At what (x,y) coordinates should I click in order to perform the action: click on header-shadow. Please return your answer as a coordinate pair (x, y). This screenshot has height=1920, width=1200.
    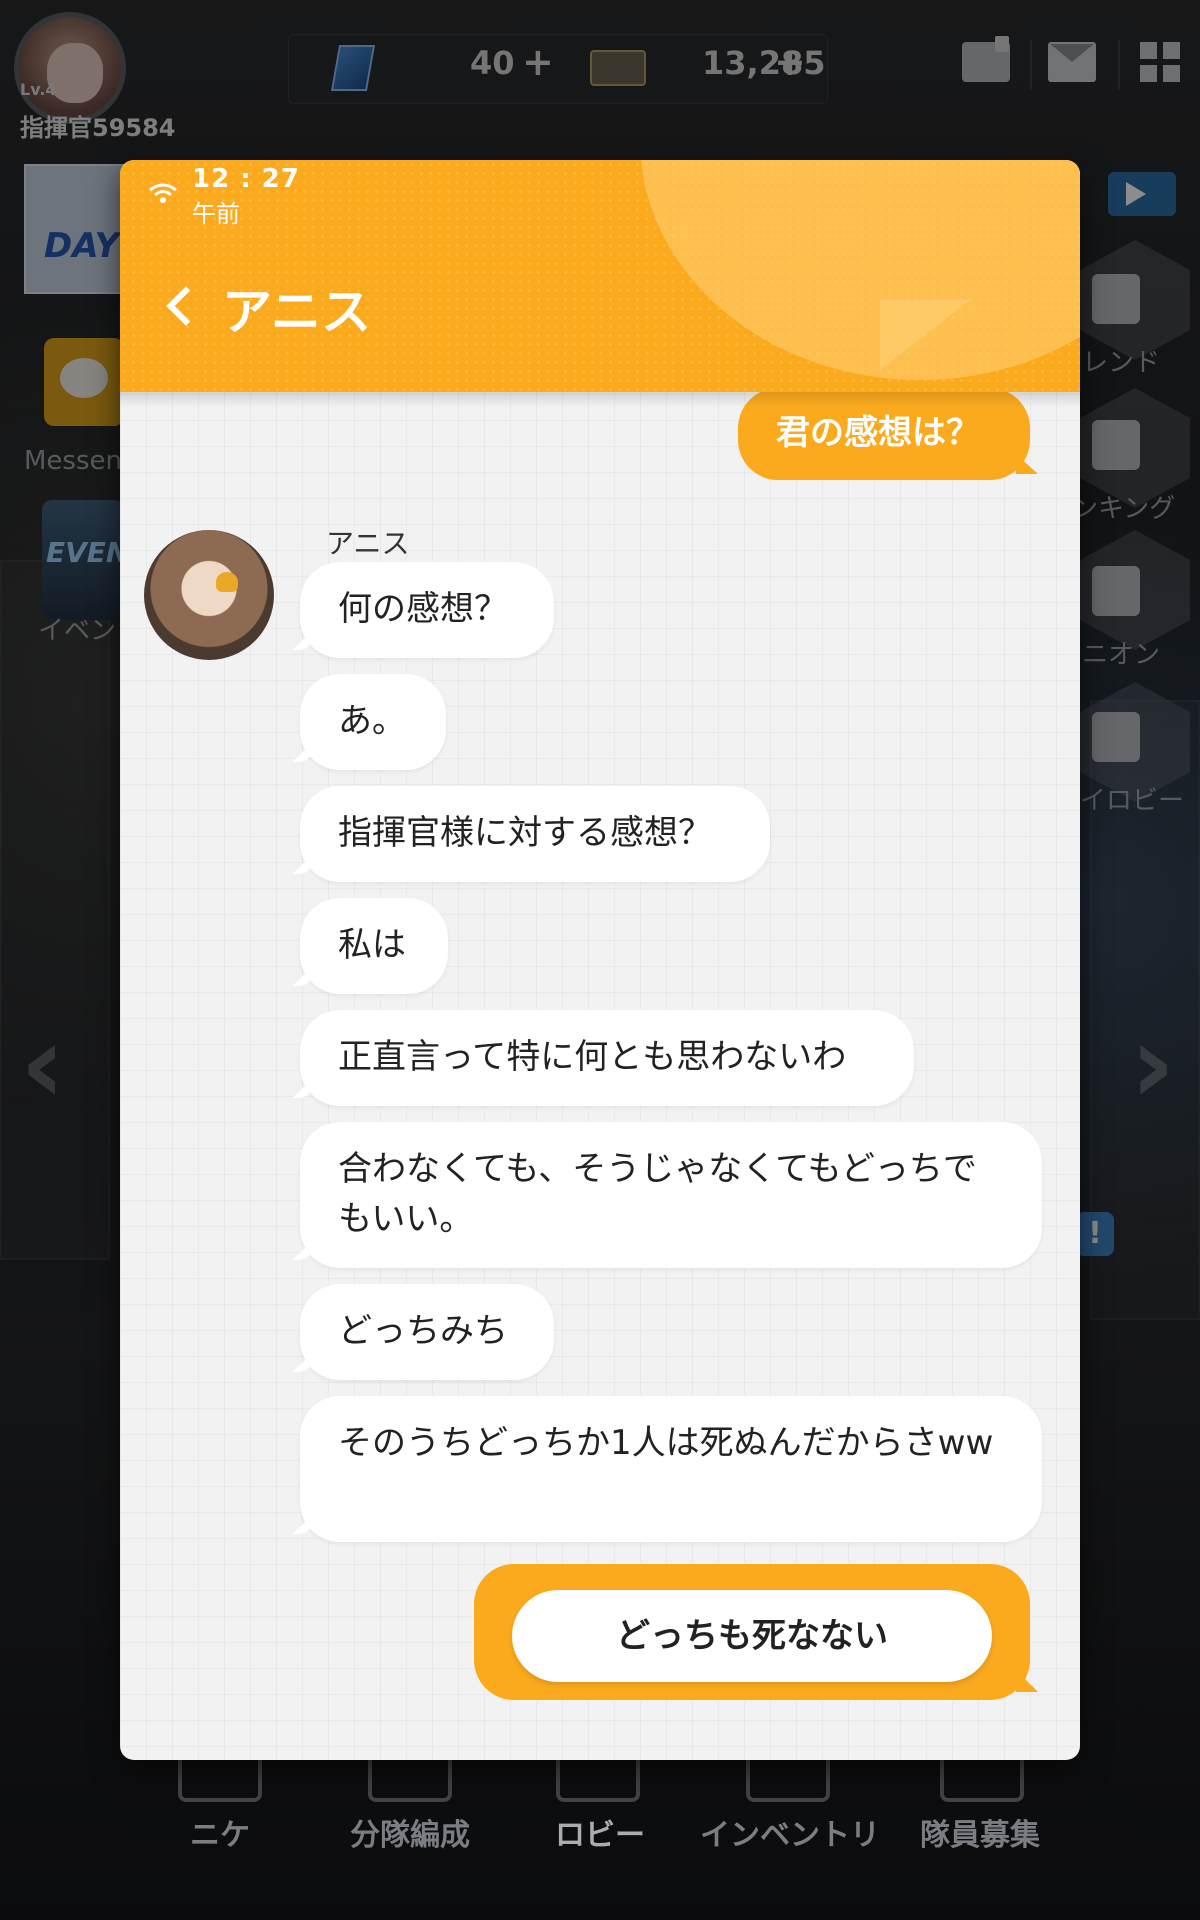
    Looking at the image, I should click on (600, 400).